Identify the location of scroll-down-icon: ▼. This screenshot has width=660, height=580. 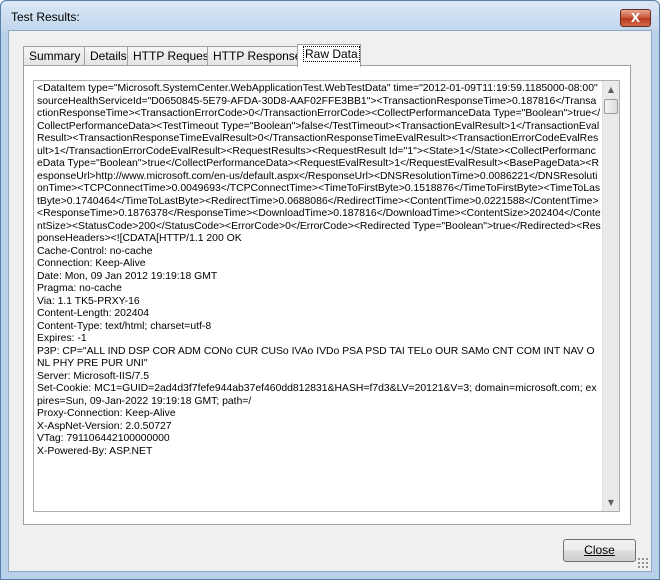
(611, 502).